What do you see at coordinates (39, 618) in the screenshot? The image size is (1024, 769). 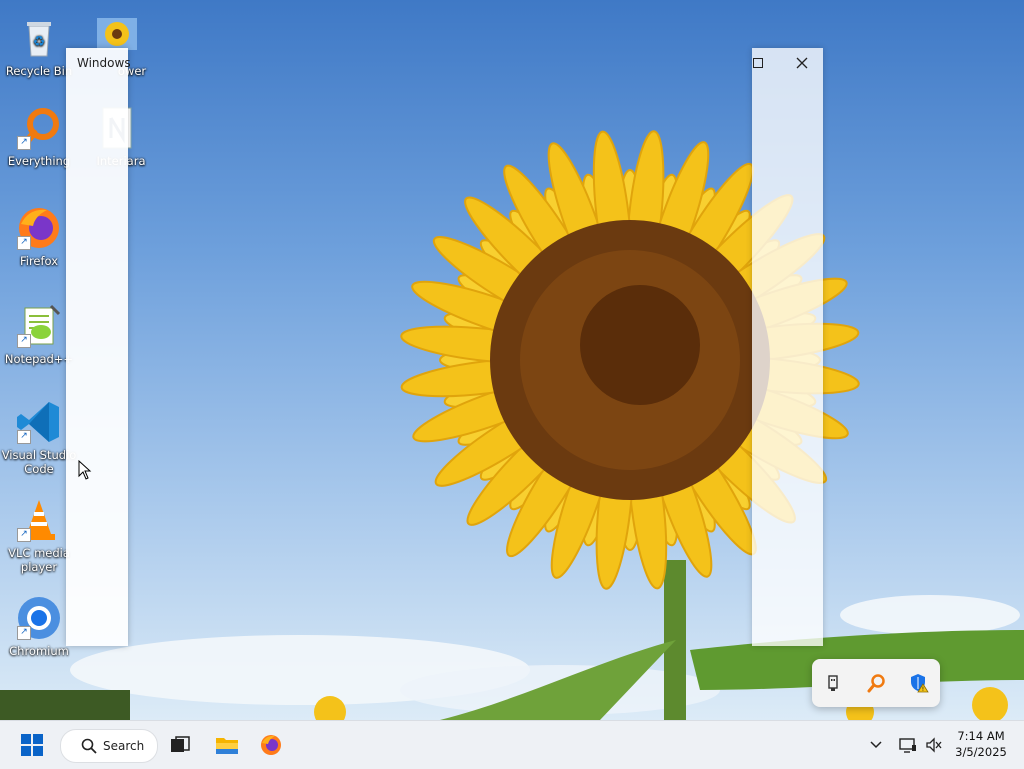 I see `chromium-icon: ↗` at bounding box center [39, 618].